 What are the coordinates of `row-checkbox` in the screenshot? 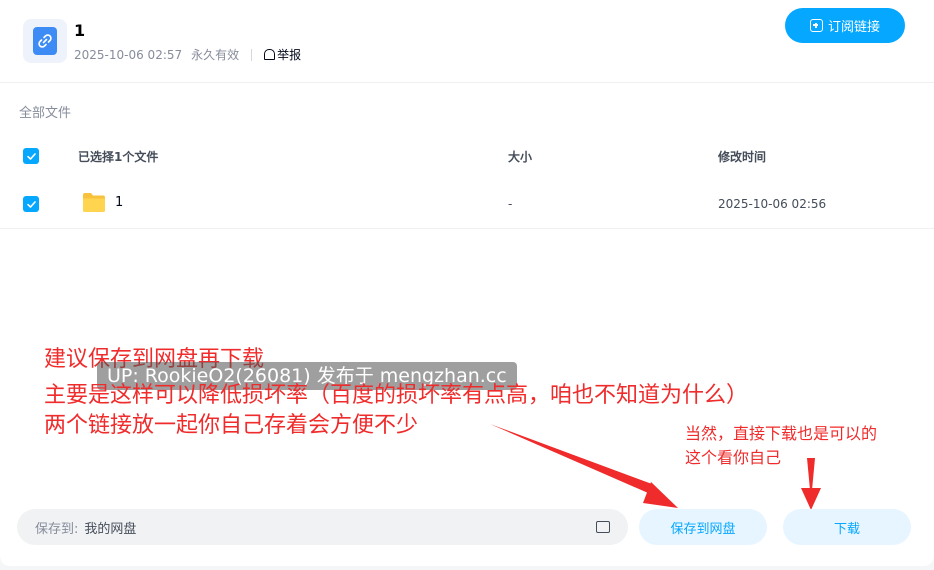 It's located at (31, 204).